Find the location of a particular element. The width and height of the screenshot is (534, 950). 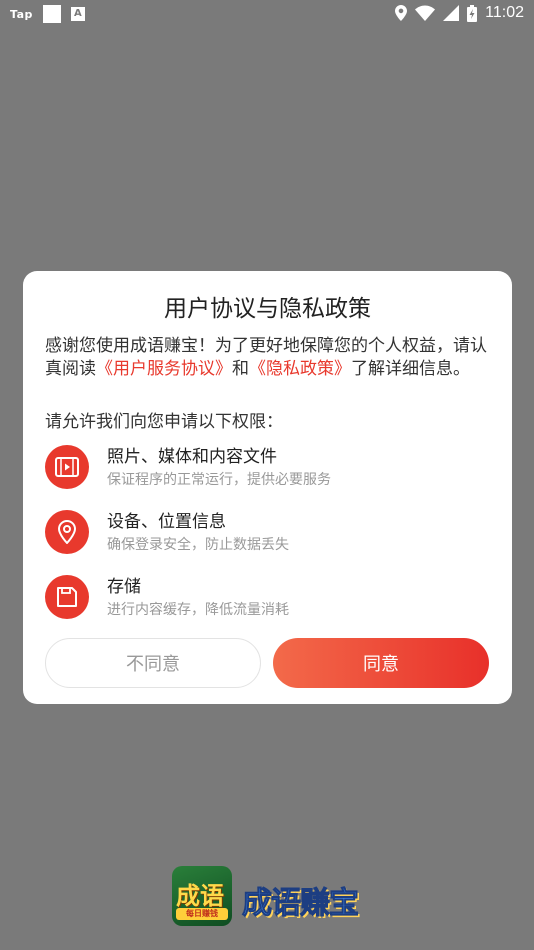

media-file-icon is located at coordinates (67, 467).